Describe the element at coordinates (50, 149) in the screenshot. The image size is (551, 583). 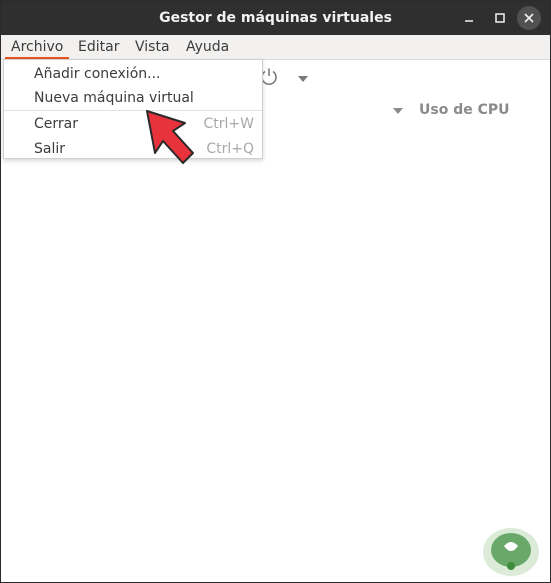
I see `menu-item-label: Salir` at that location.